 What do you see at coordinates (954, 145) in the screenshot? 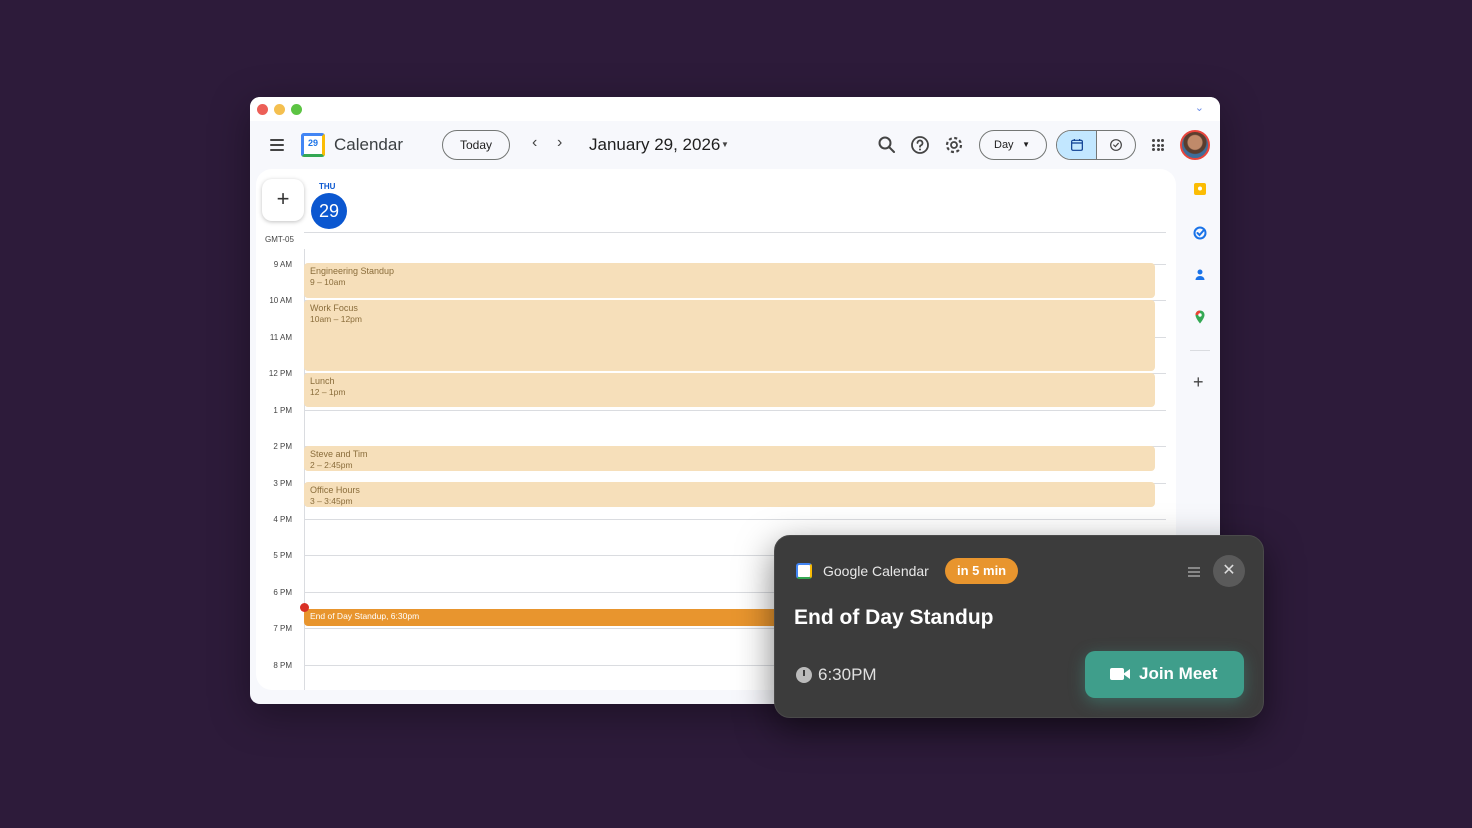
I see `gear-icon` at bounding box center [954, 145].